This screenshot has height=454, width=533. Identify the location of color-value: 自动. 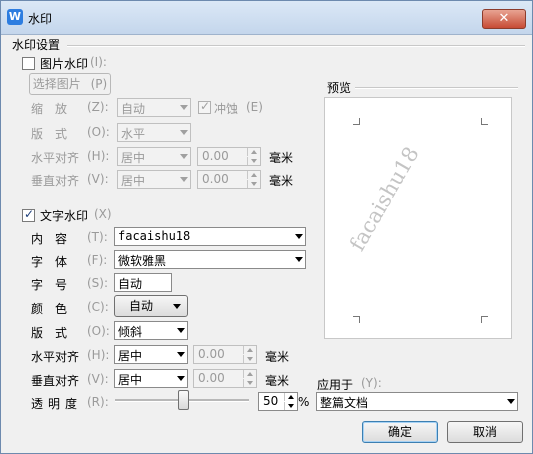
(141, 306).